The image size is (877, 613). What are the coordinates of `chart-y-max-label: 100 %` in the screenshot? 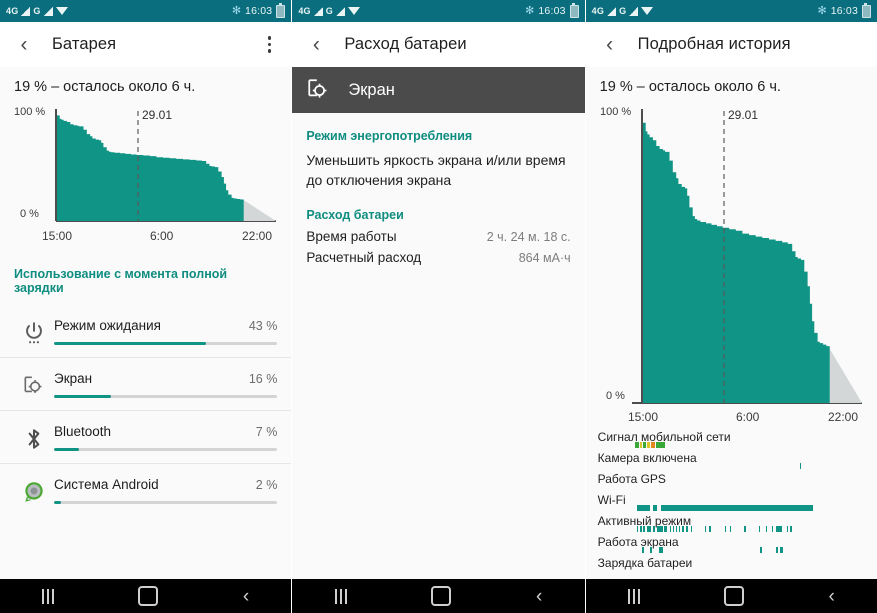 It's located at (615, 112).